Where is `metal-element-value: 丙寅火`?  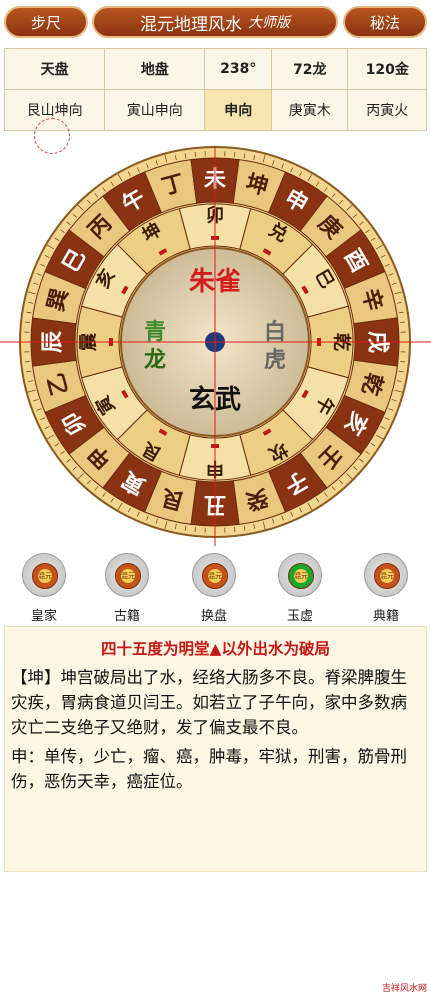
metal-element-value: 丙寅火 is located at coordinates (387, 110).